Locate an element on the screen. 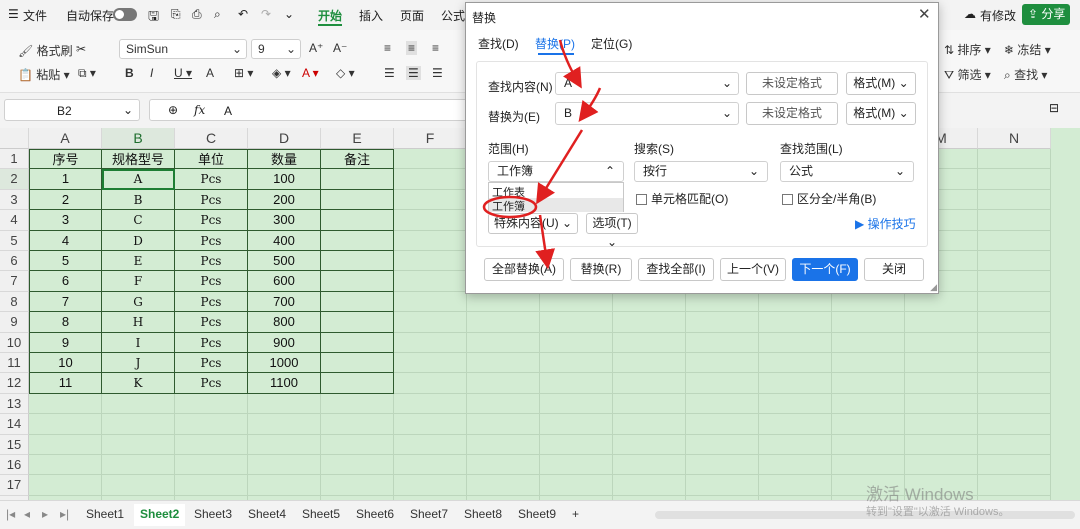 This screenshot has height=529, width=1080. undo-icon: ↶ is located at coordinates (243, 14).